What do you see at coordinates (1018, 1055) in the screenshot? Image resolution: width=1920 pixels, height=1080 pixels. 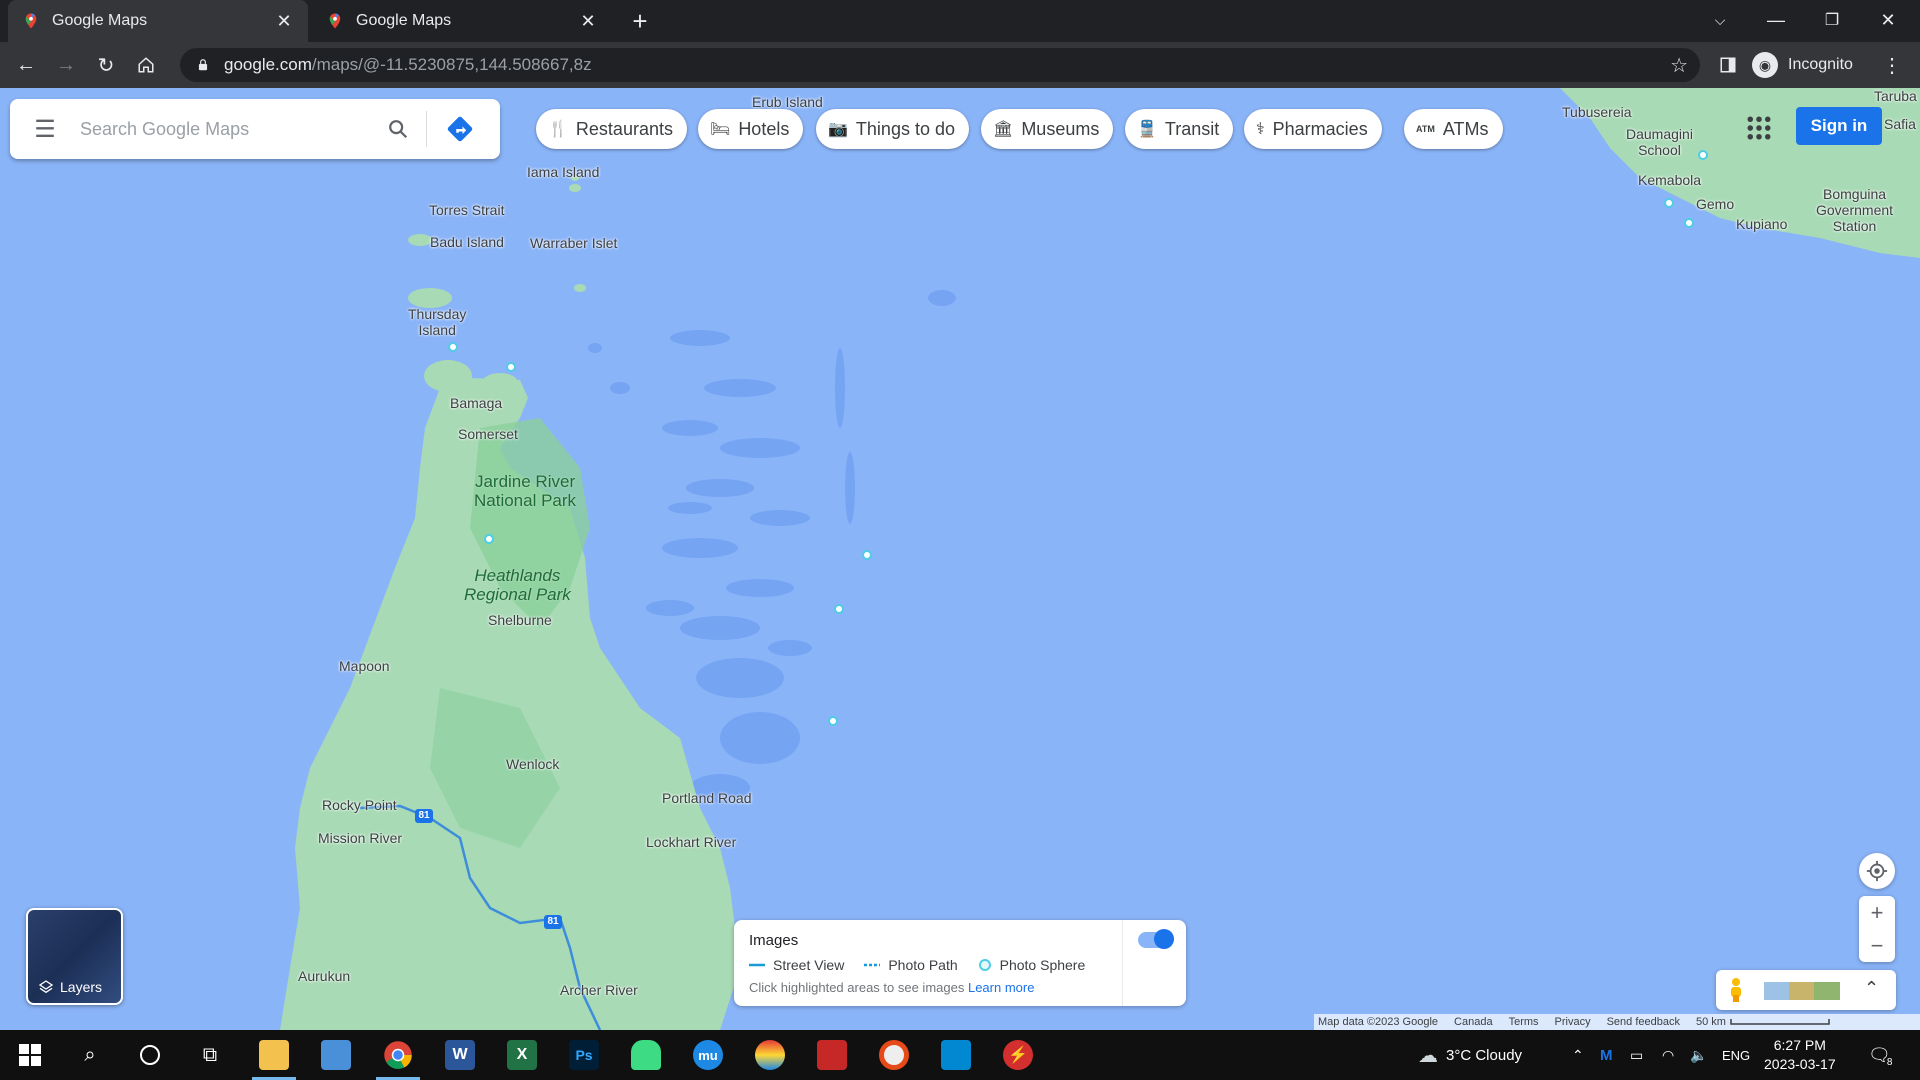 I see `flash-app-icon: ⚡` at bounding box center [1018, 1055].